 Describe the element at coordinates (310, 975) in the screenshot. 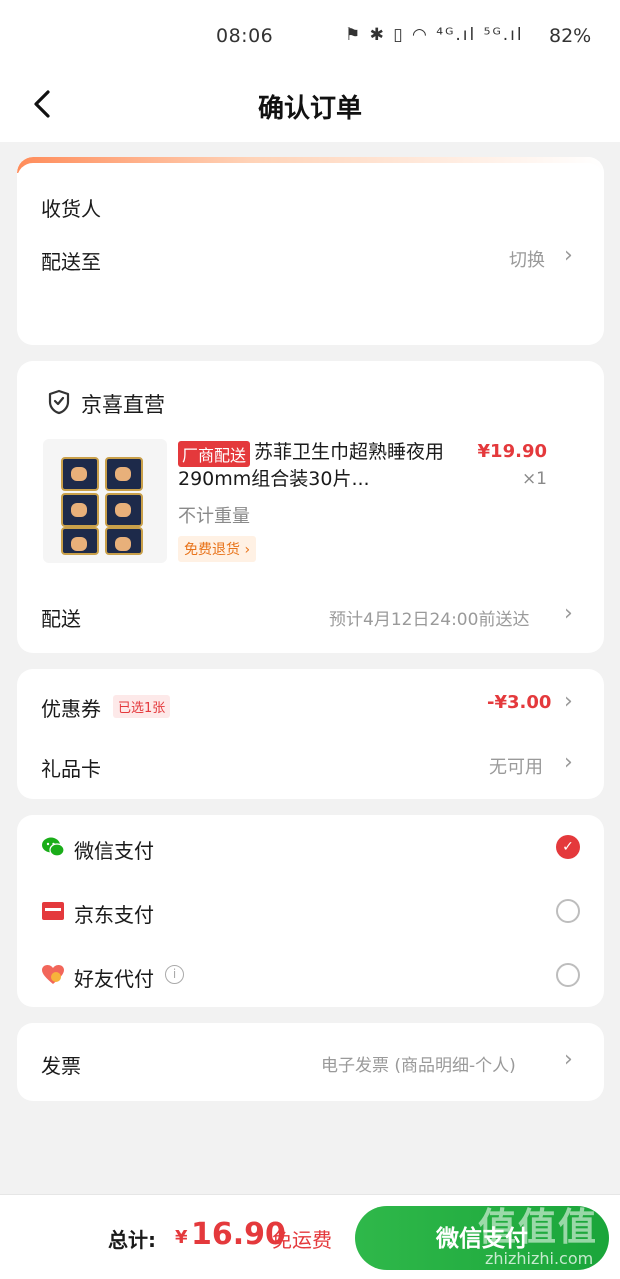

I see `payment-option-friend: 好友代付 i` at that location.